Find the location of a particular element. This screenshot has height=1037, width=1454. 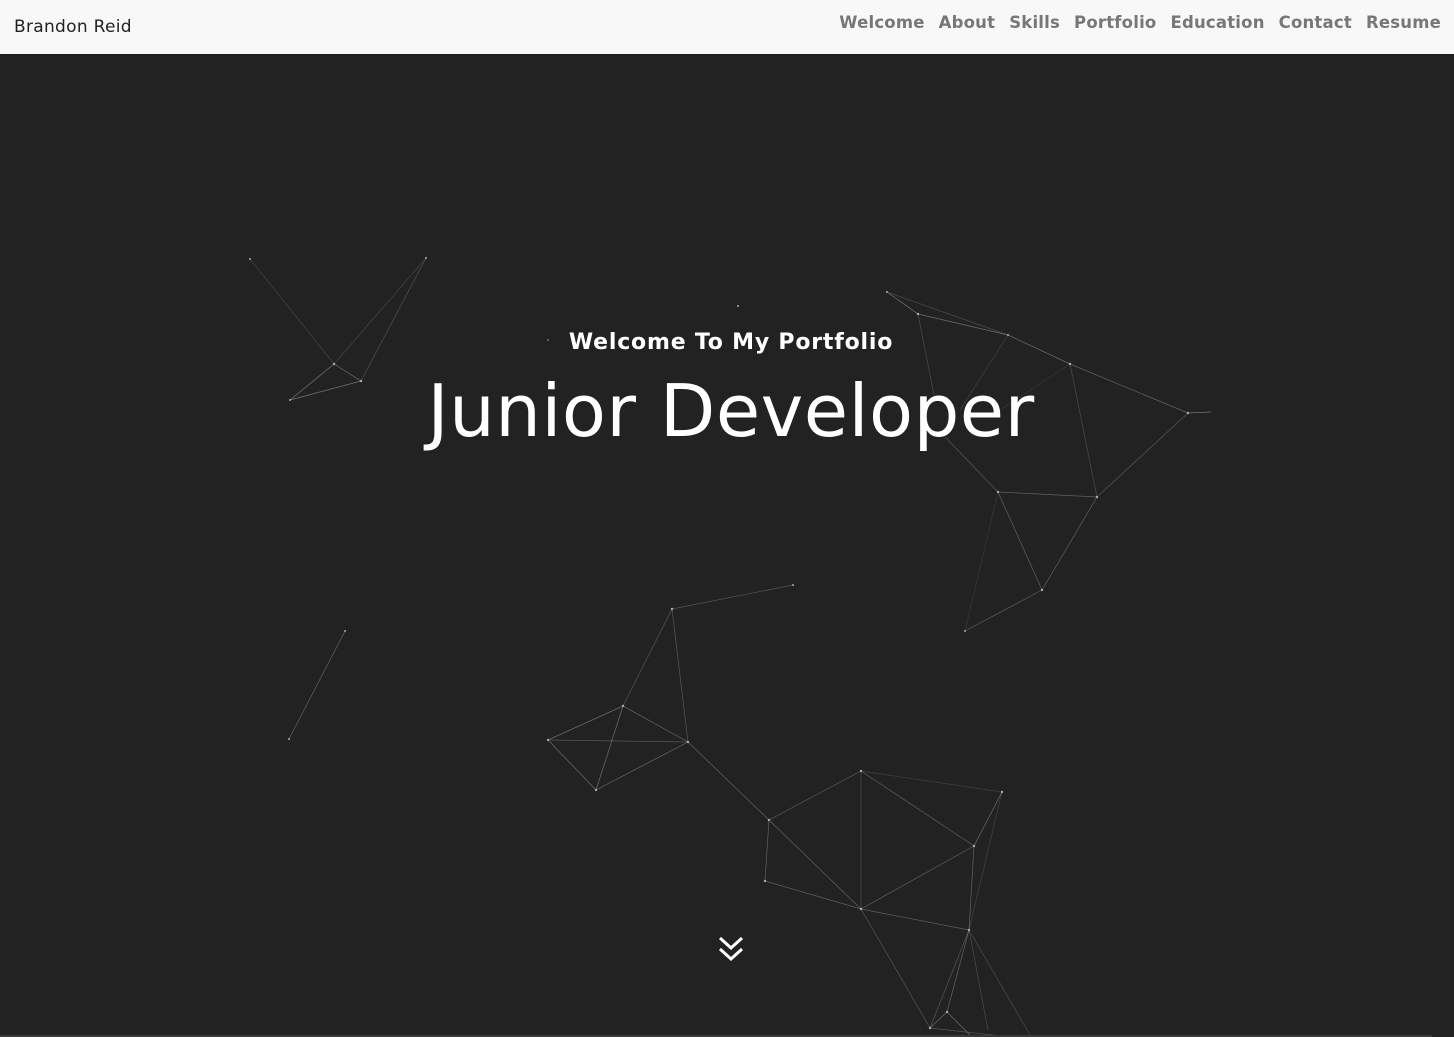

scroll-down-button is located at coordinates (731, 949).